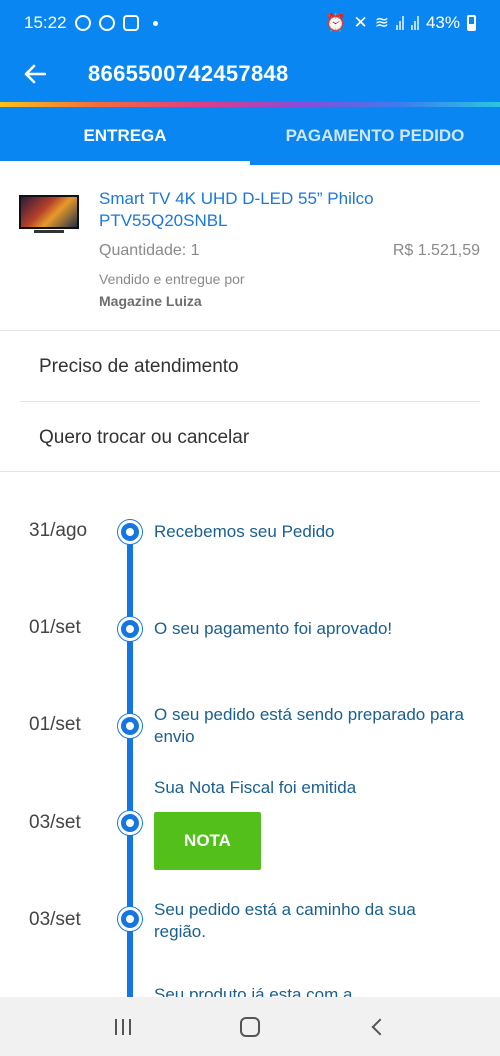 This screenshot has width=500, height=1056. I want to click on status-time: 15:22, so click(45, 22).